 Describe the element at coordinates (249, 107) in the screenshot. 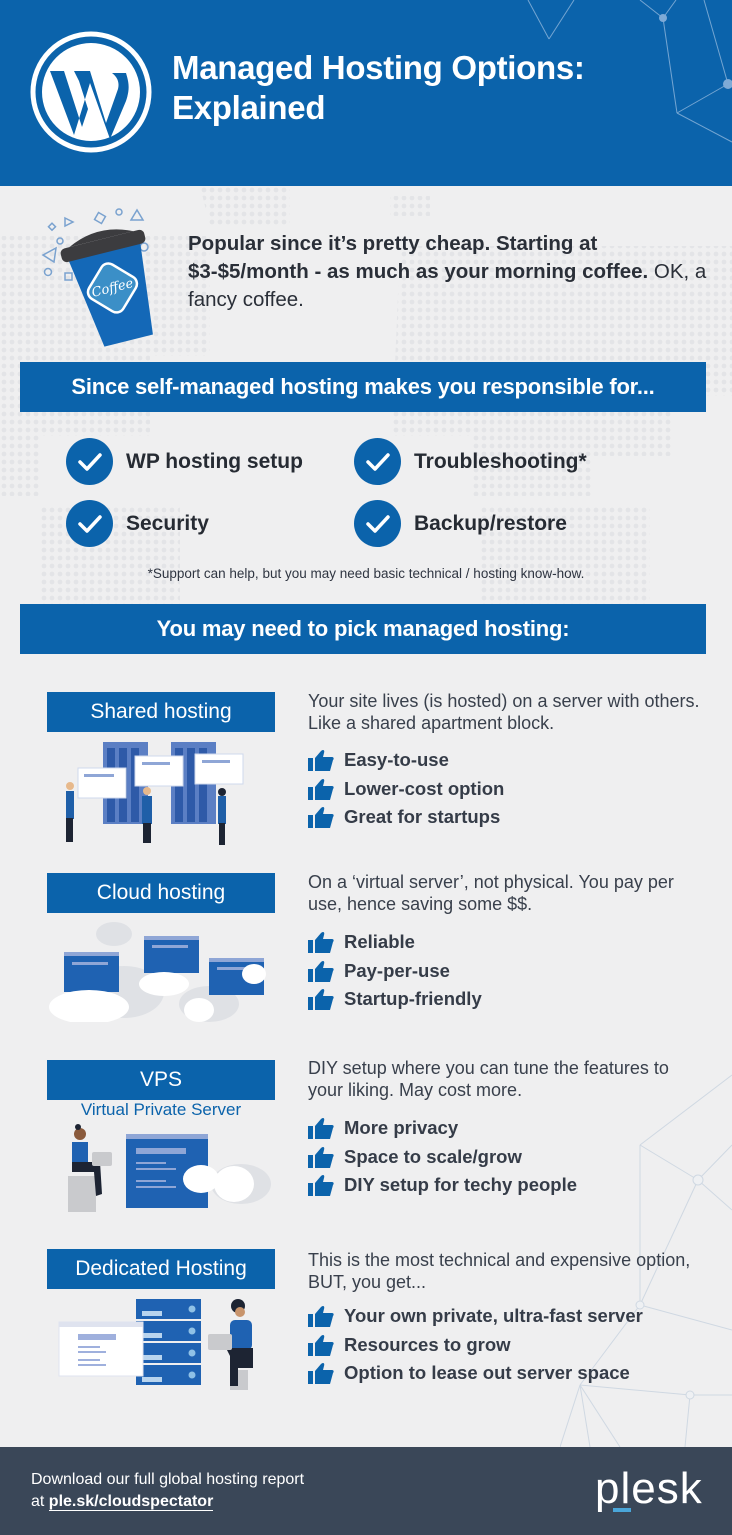

I see `title-line-2: Explained` at that location.